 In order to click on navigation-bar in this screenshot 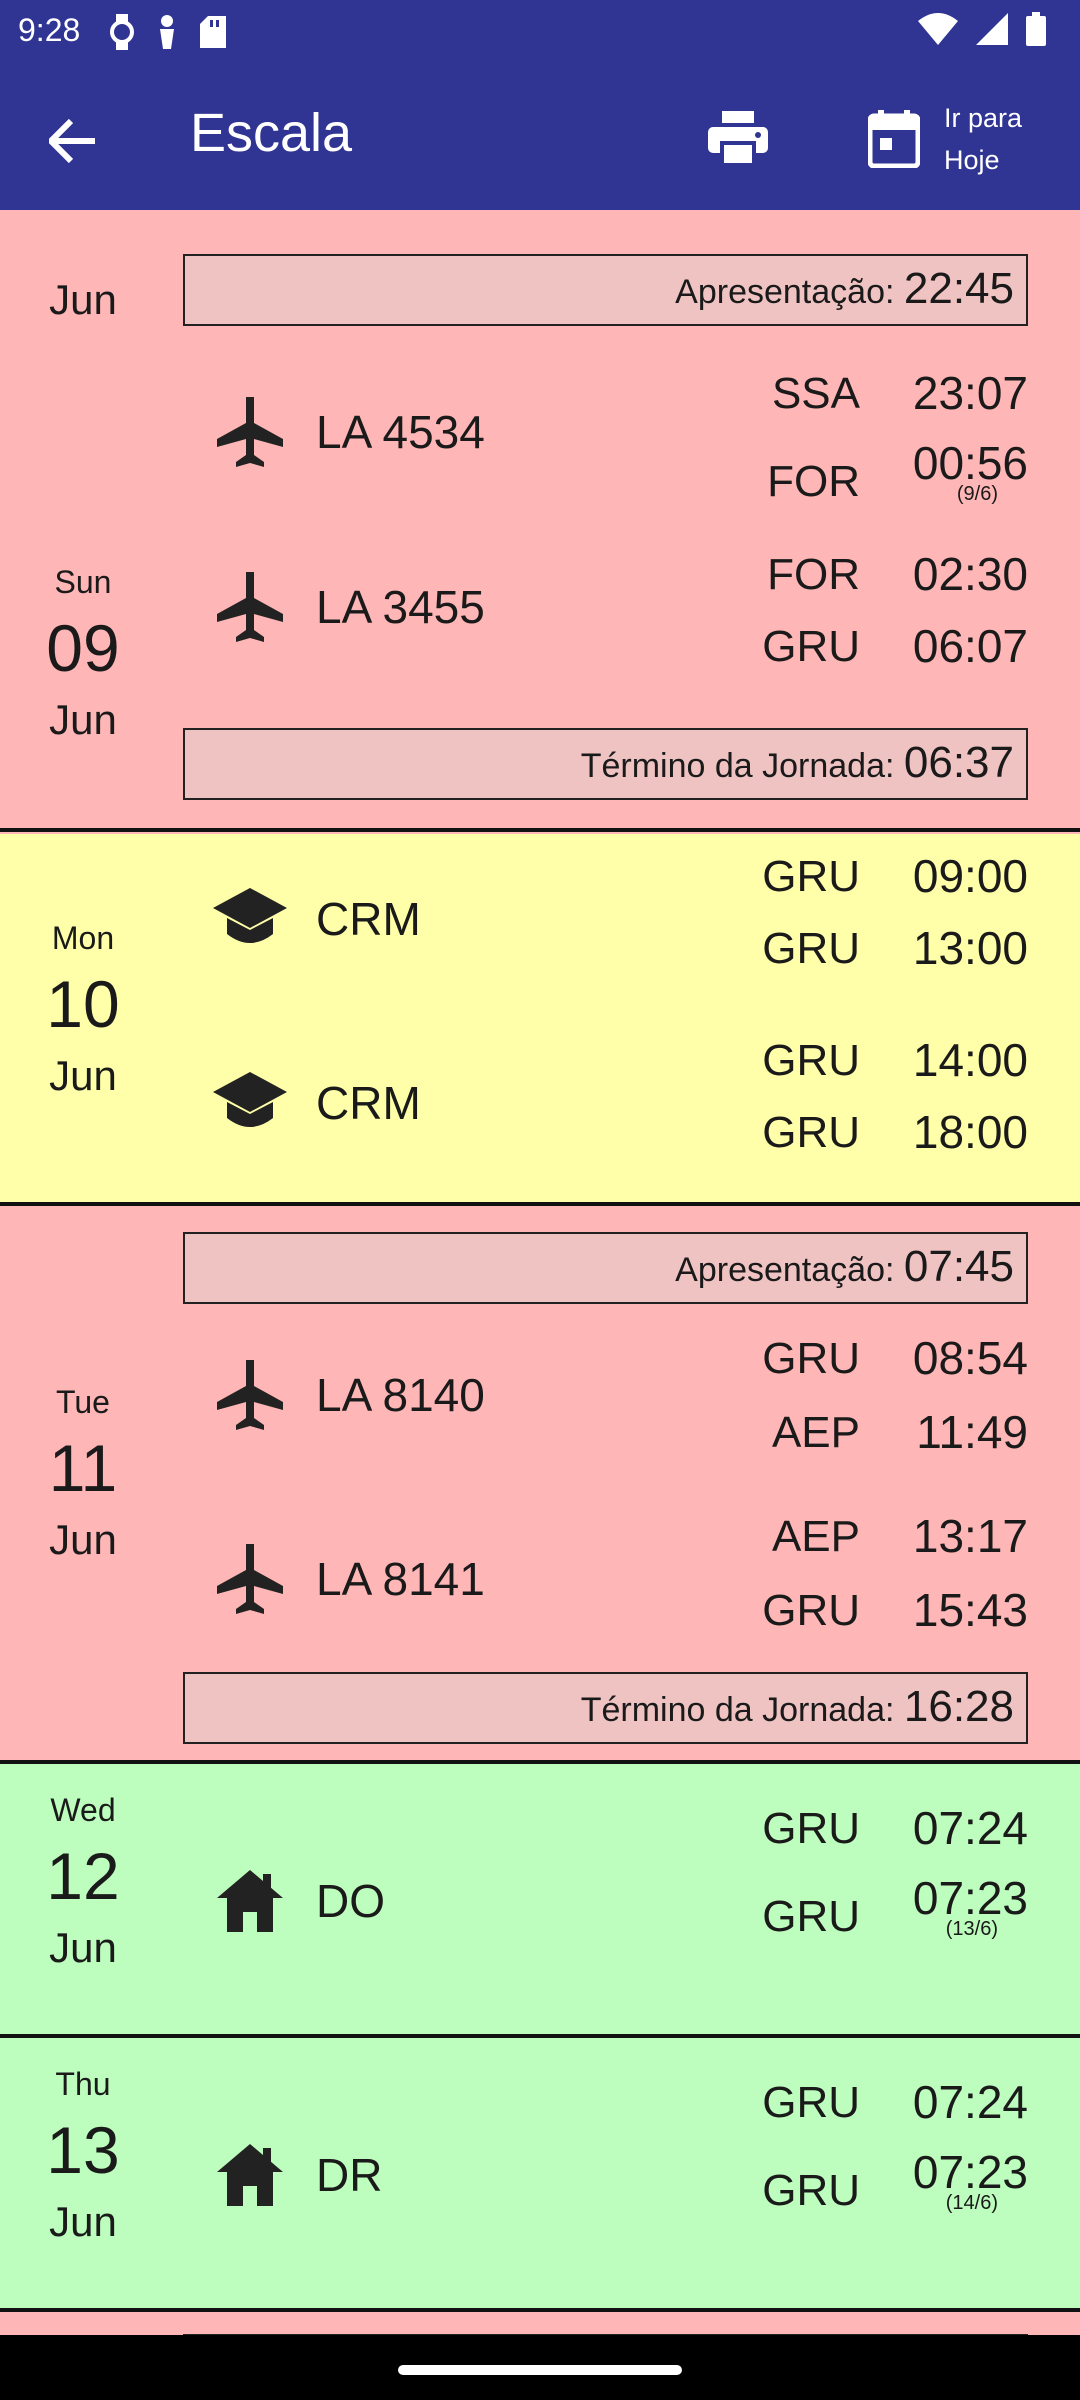, I will do `click(540, 2367)`.